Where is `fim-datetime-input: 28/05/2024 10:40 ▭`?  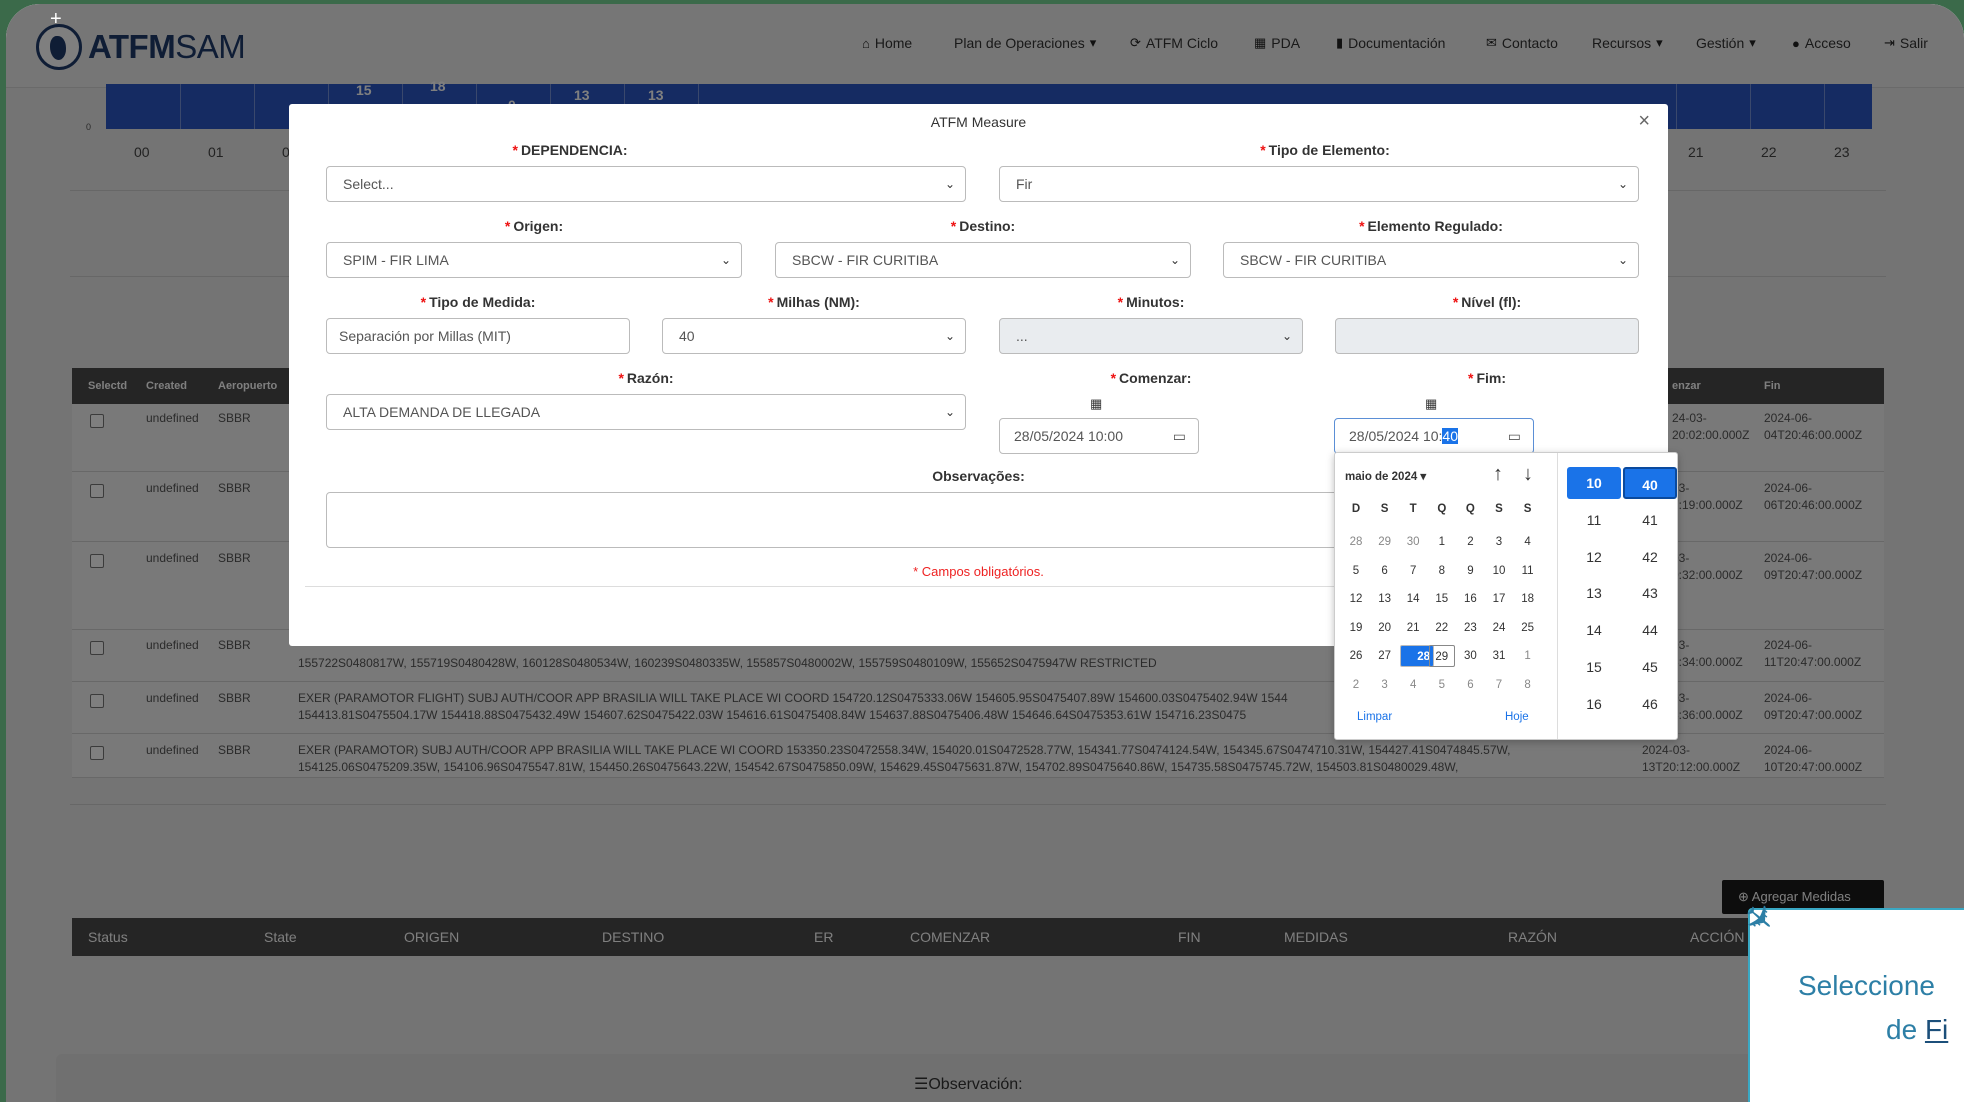
fim-datetime-input: 28/05/2024 10:40 ▭ is located at coordinates (1434, 436).